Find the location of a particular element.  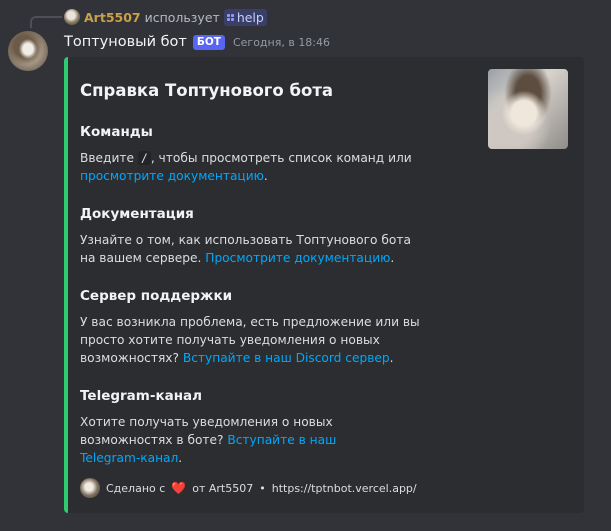

docs-link: Просмотрите документацию is located at coordinates (297, 258).